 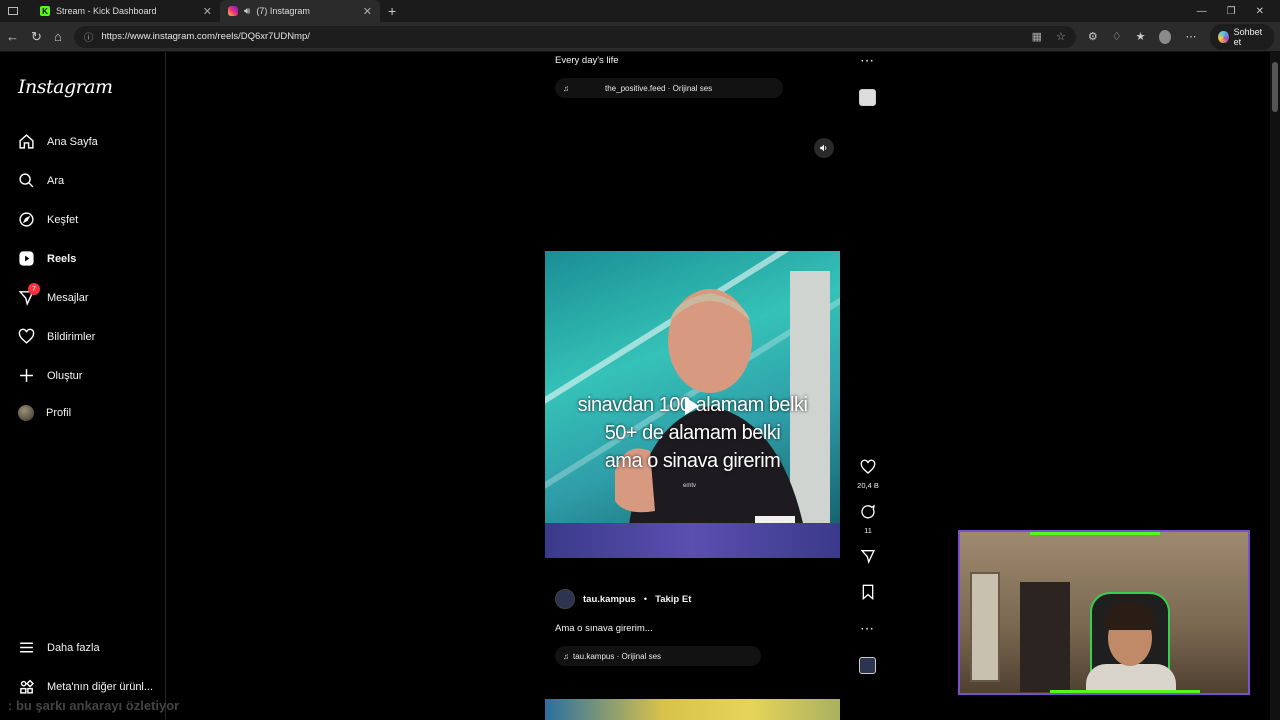 I want to click on audio-pill: ♫ tau.kampus · Orijinal ses, so click(x=658, y=656).